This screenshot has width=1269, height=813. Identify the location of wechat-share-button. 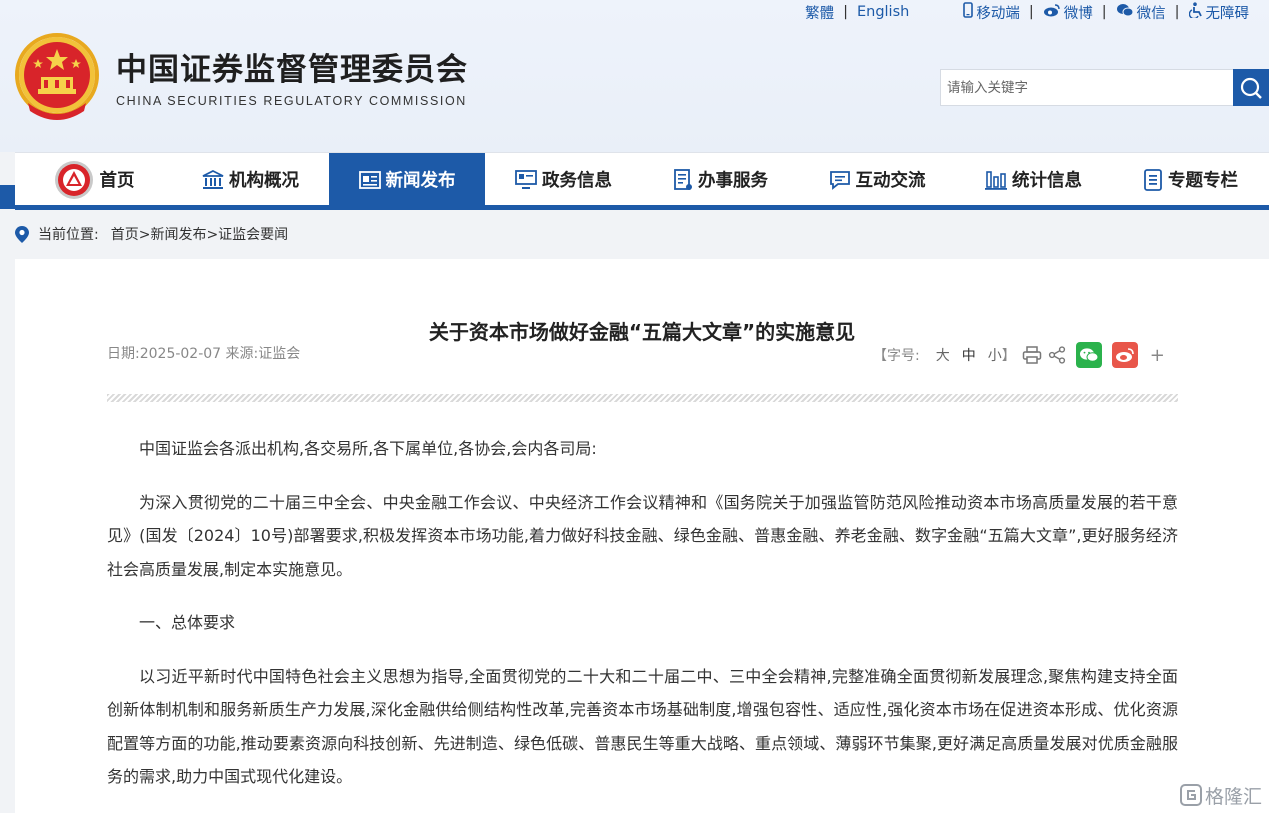
(1088, 355).